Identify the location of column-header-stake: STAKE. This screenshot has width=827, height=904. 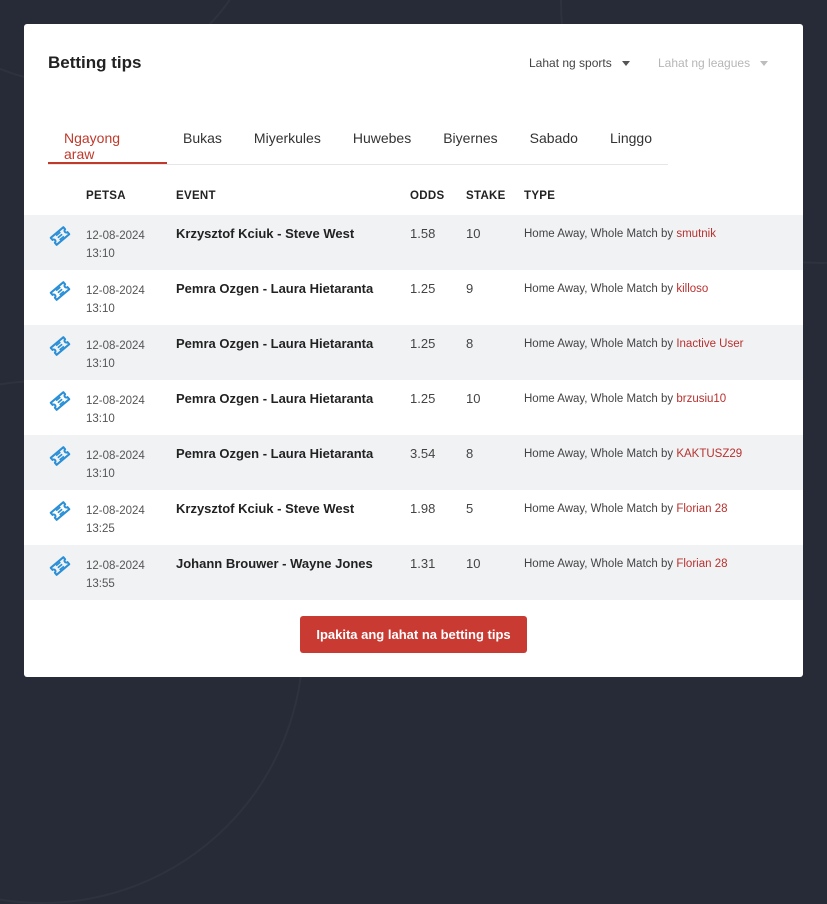
(486, 196).